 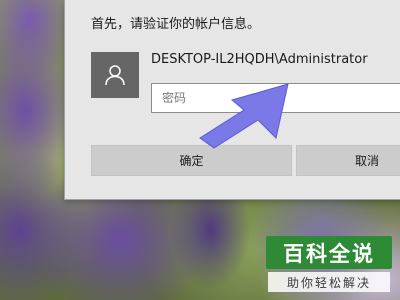 What do you see at coordinates (329, 252) in the screenshot?
I see `watermark-main: 百科全说` at bounding box center [329, 252].